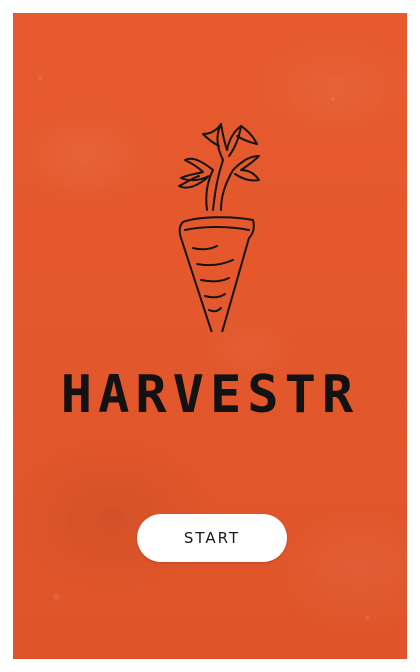 The height and width of the screenshot is (672, 420). I want to click on carrot-icon, so click(219, 227).